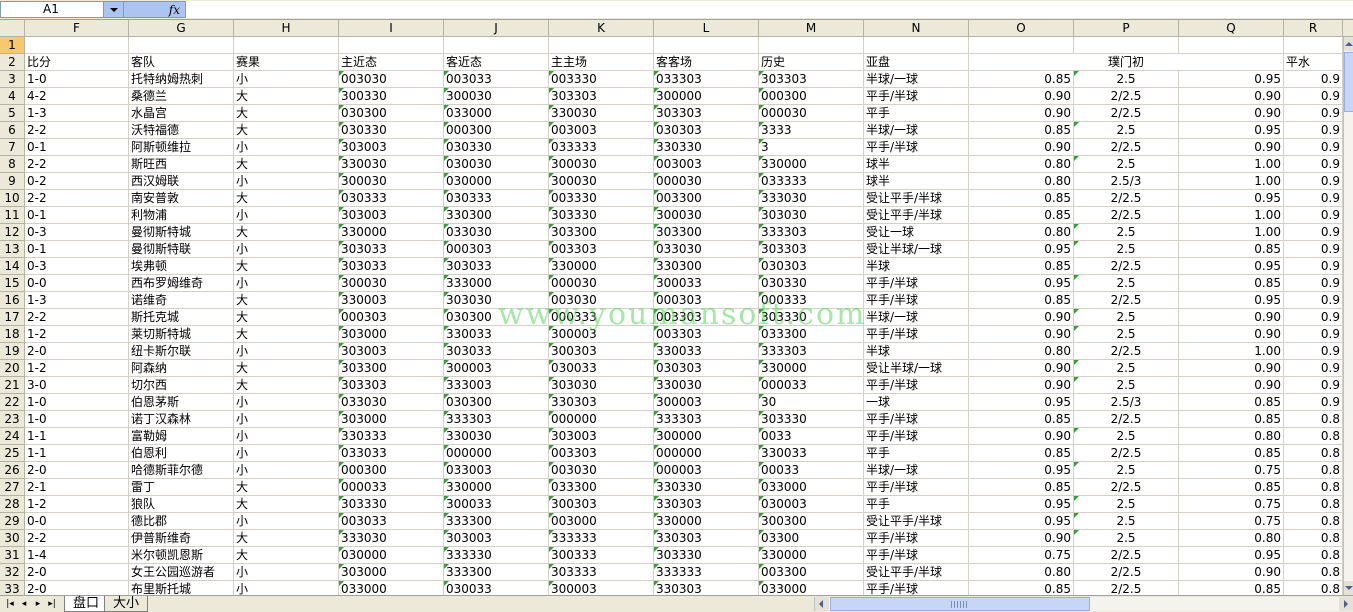 Image resolution: width=1353 pixels, height=612 pixels. I want to click on cell-n10: 受让平手/半球, so click(916, 198).